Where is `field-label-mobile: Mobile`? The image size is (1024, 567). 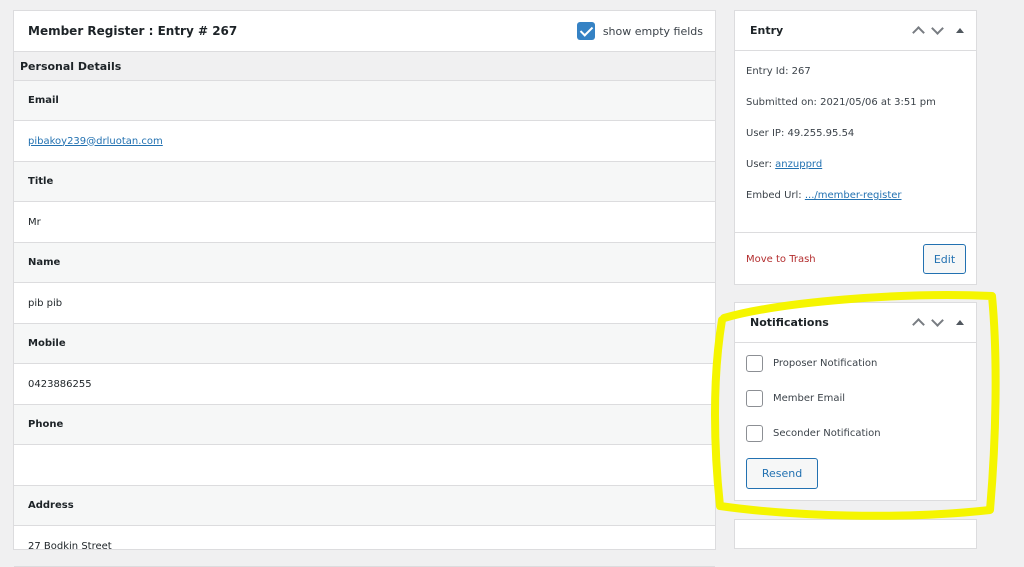
field-label-mobile: Mobile is located at coordinates (364, 344).